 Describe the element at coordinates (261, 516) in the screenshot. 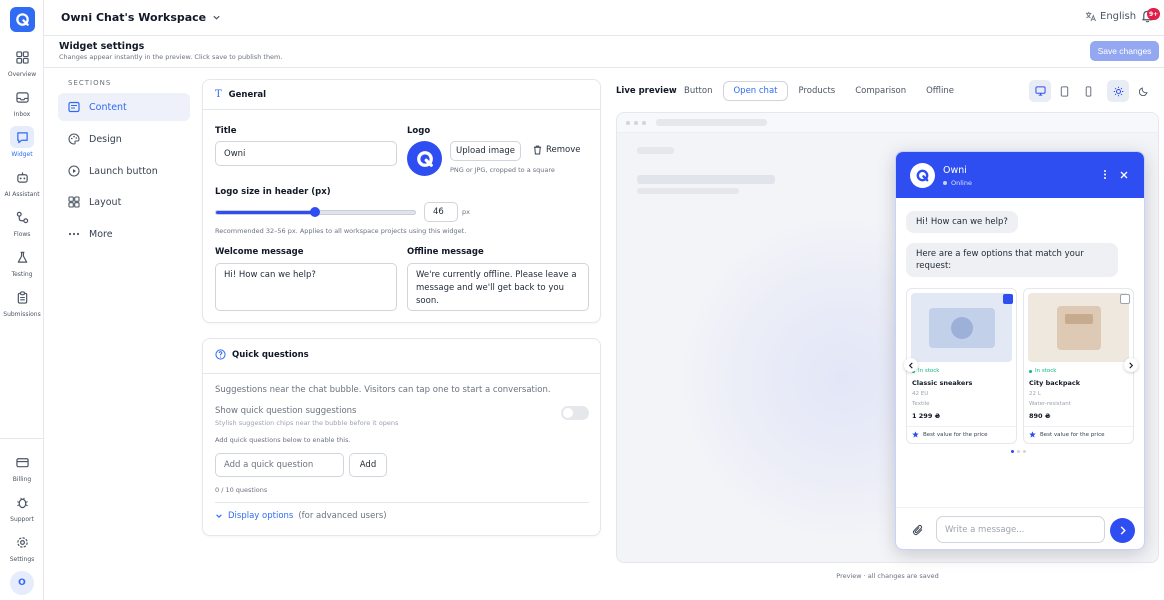

I see `display-options-label: Display options` at that location.